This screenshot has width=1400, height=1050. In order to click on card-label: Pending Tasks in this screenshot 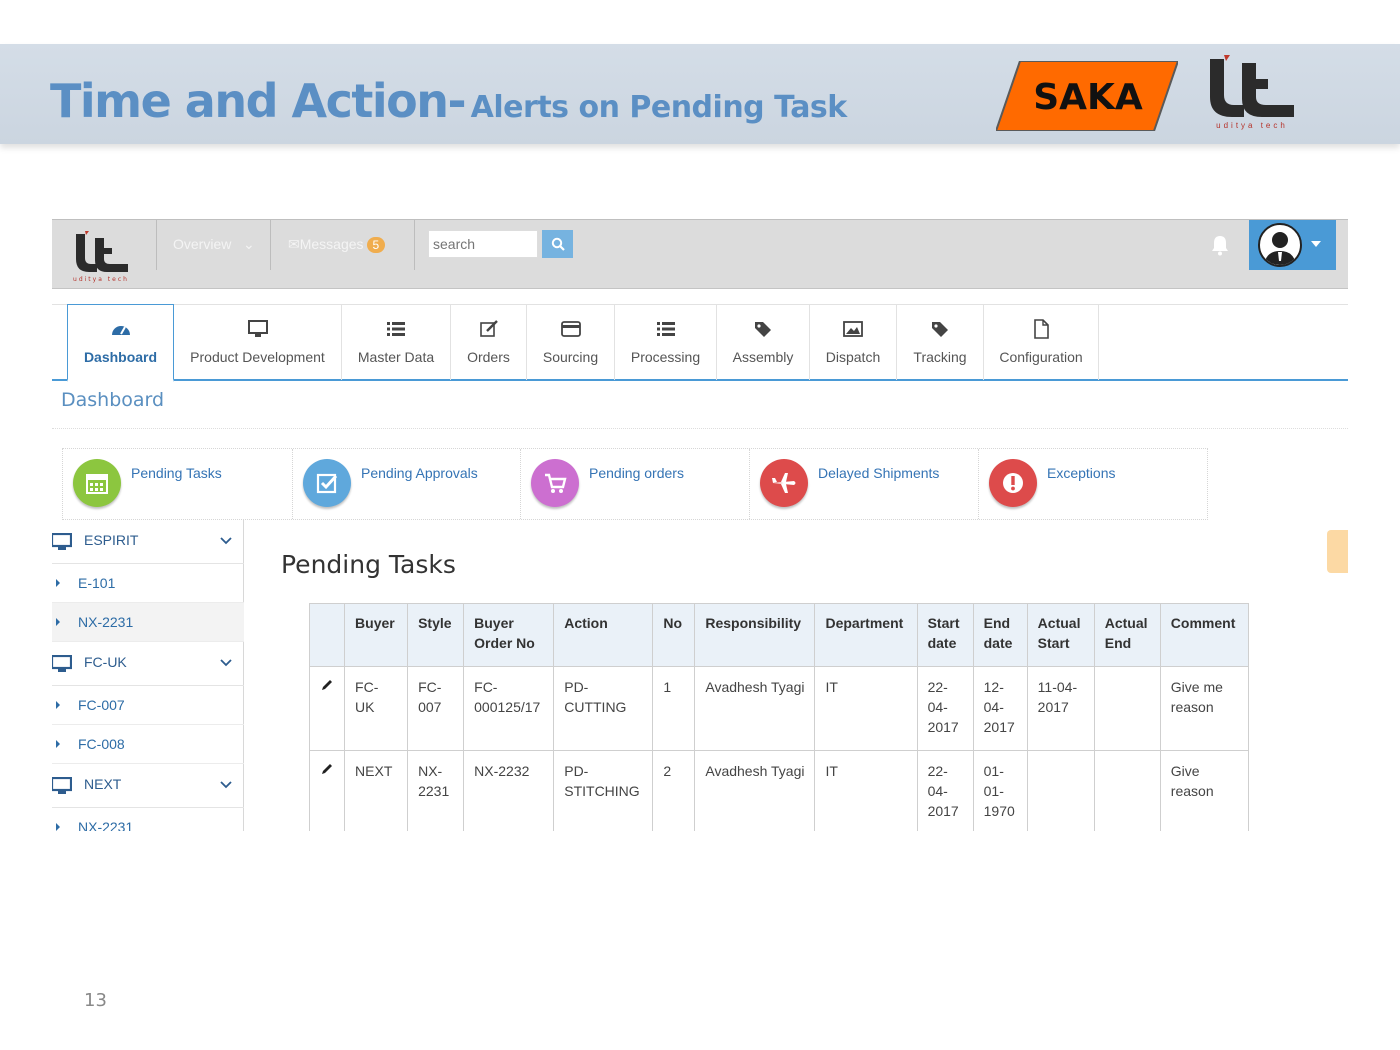, I will do `click(176, 473)`.